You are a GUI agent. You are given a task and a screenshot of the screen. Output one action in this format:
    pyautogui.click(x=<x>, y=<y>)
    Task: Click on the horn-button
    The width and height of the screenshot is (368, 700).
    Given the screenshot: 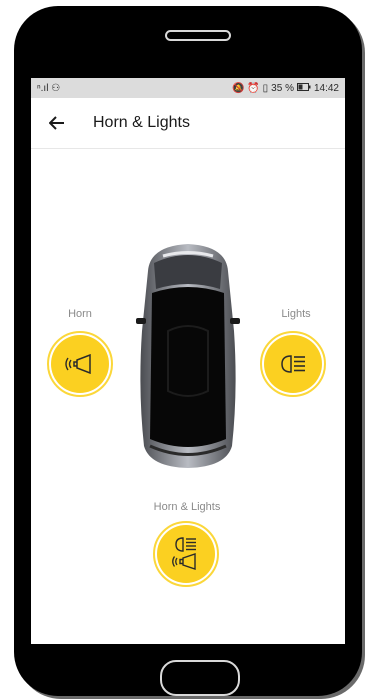 What is the action you would take?
    pyautogui.click(x=80, y=364)
    